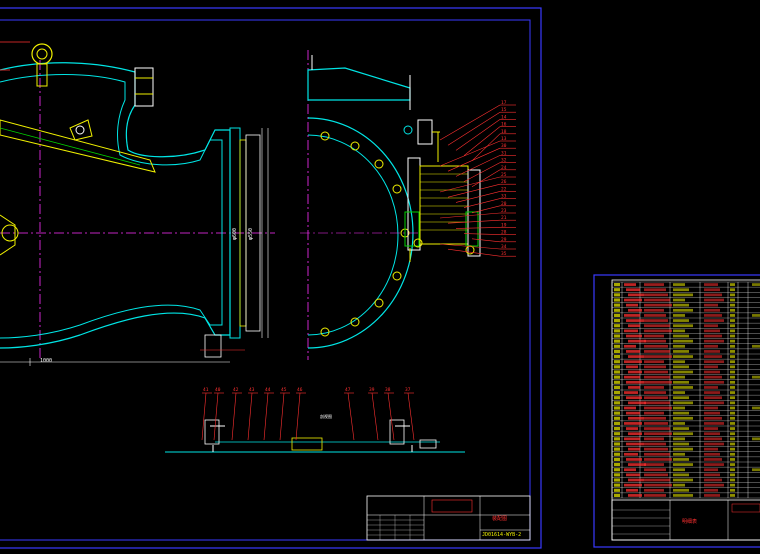 The width and height of the screenshot is (760, 554). I want to click on callout-label: 43, so click(252, 390).